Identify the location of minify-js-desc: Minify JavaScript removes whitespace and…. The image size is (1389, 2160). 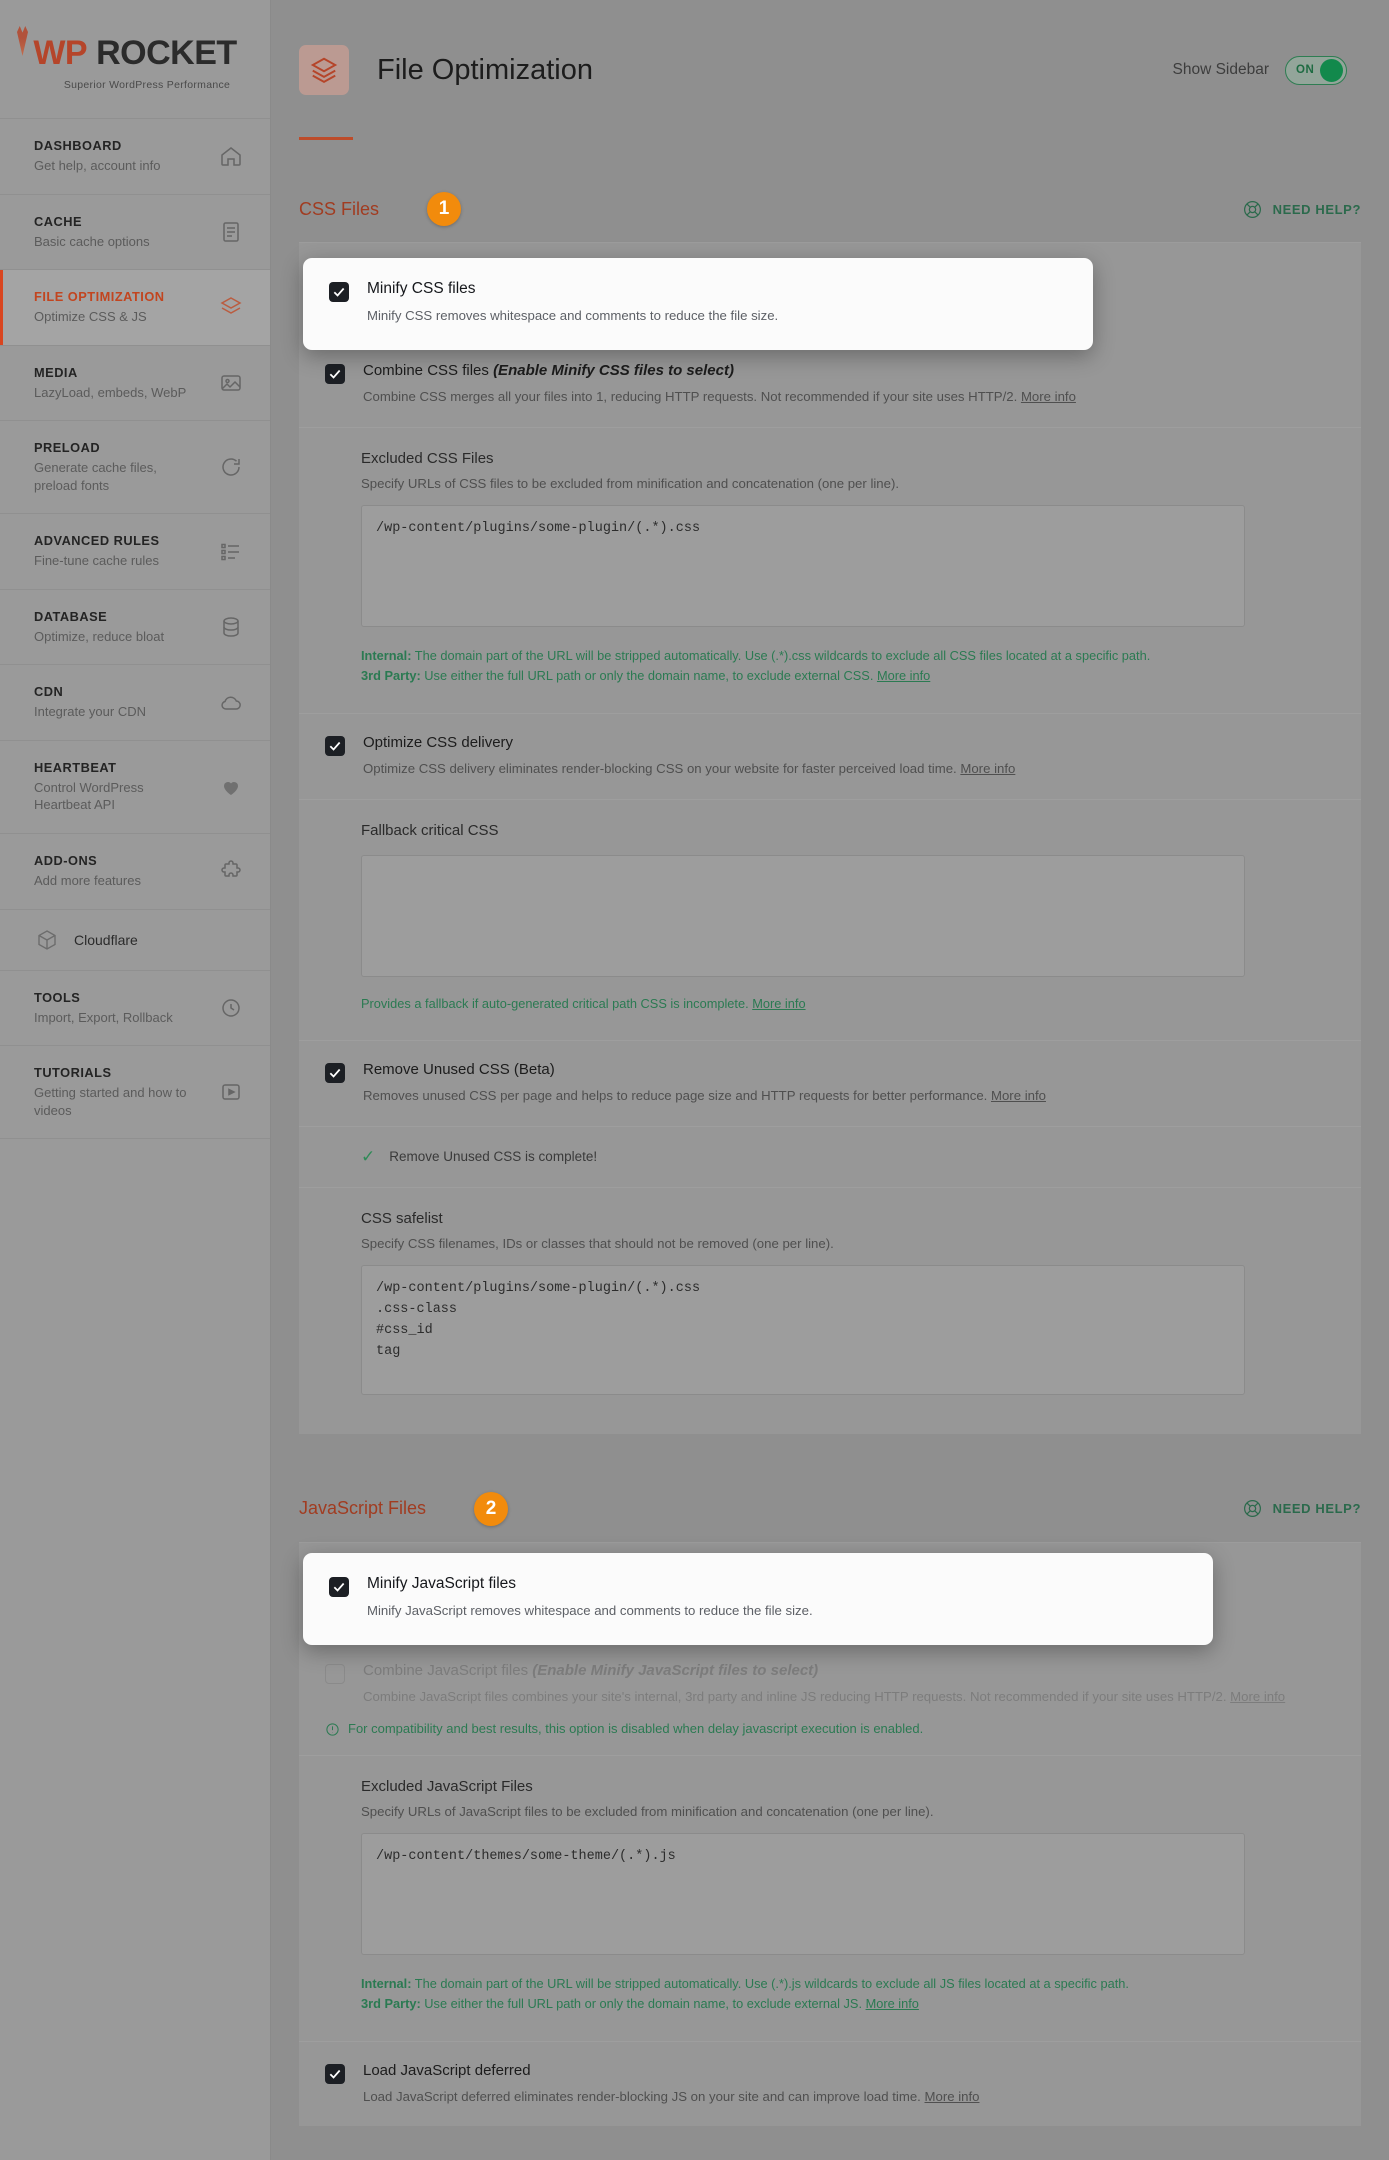
(590, 1610).